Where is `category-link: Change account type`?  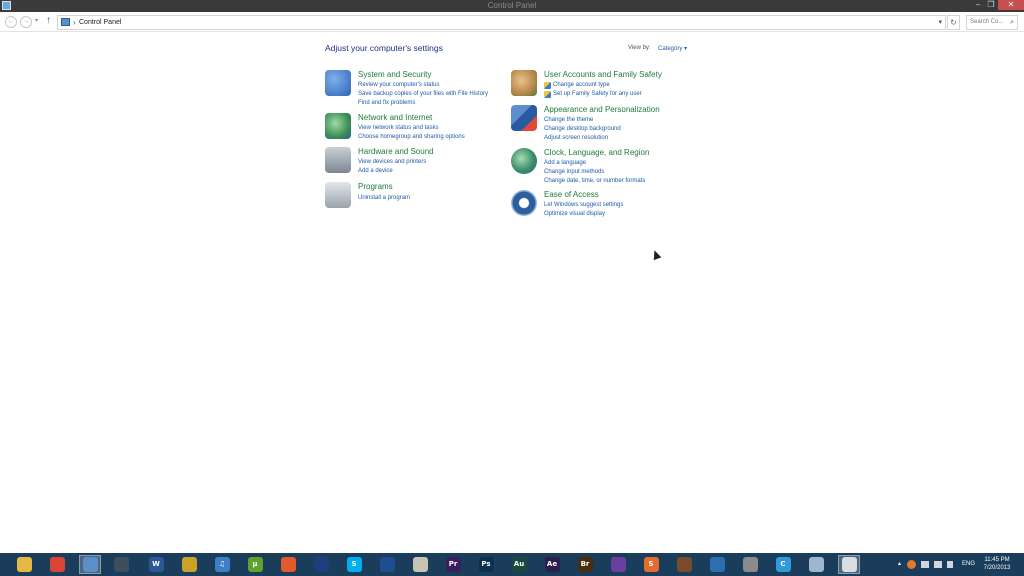 category-link: Change account type is located at coordinates (581, 85).